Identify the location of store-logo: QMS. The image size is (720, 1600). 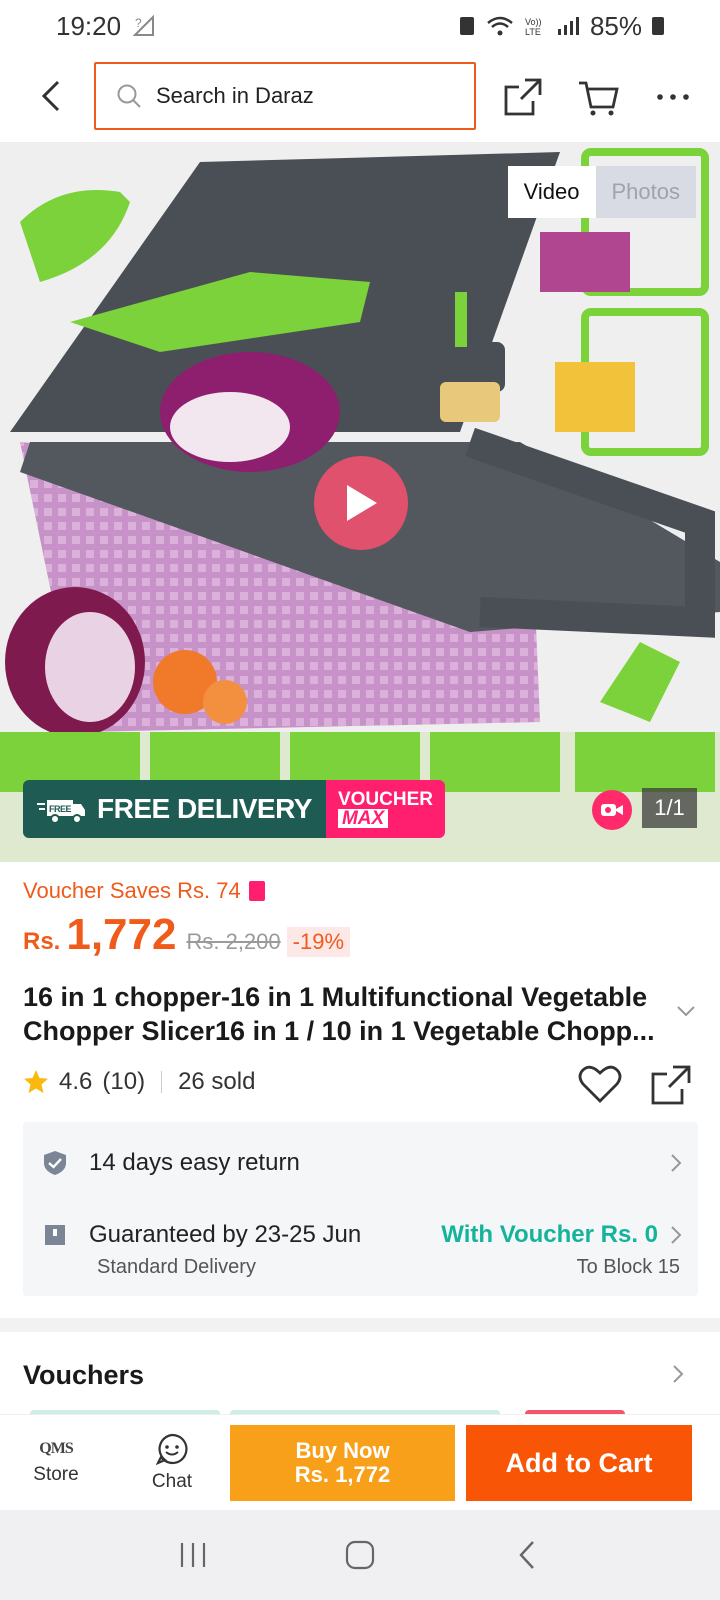
(56, 1448).